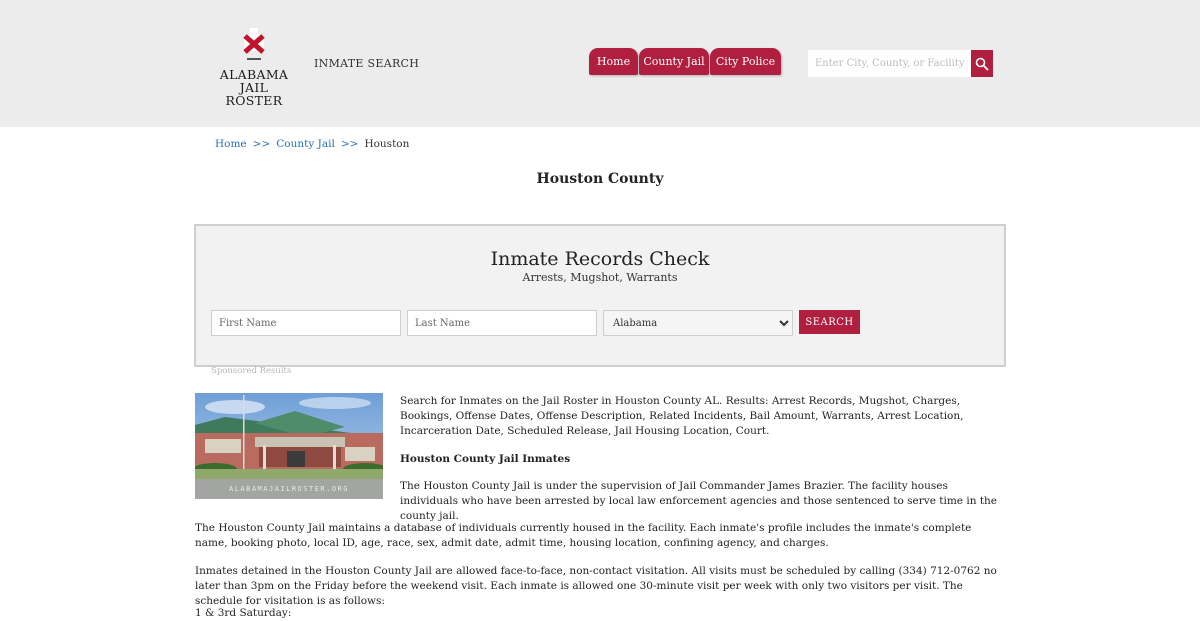 Image resolution: width=1200 pixels, height=621 pixels. I want to click on inmates-heading: Houston County Jail Inmates, so click(485, 459).